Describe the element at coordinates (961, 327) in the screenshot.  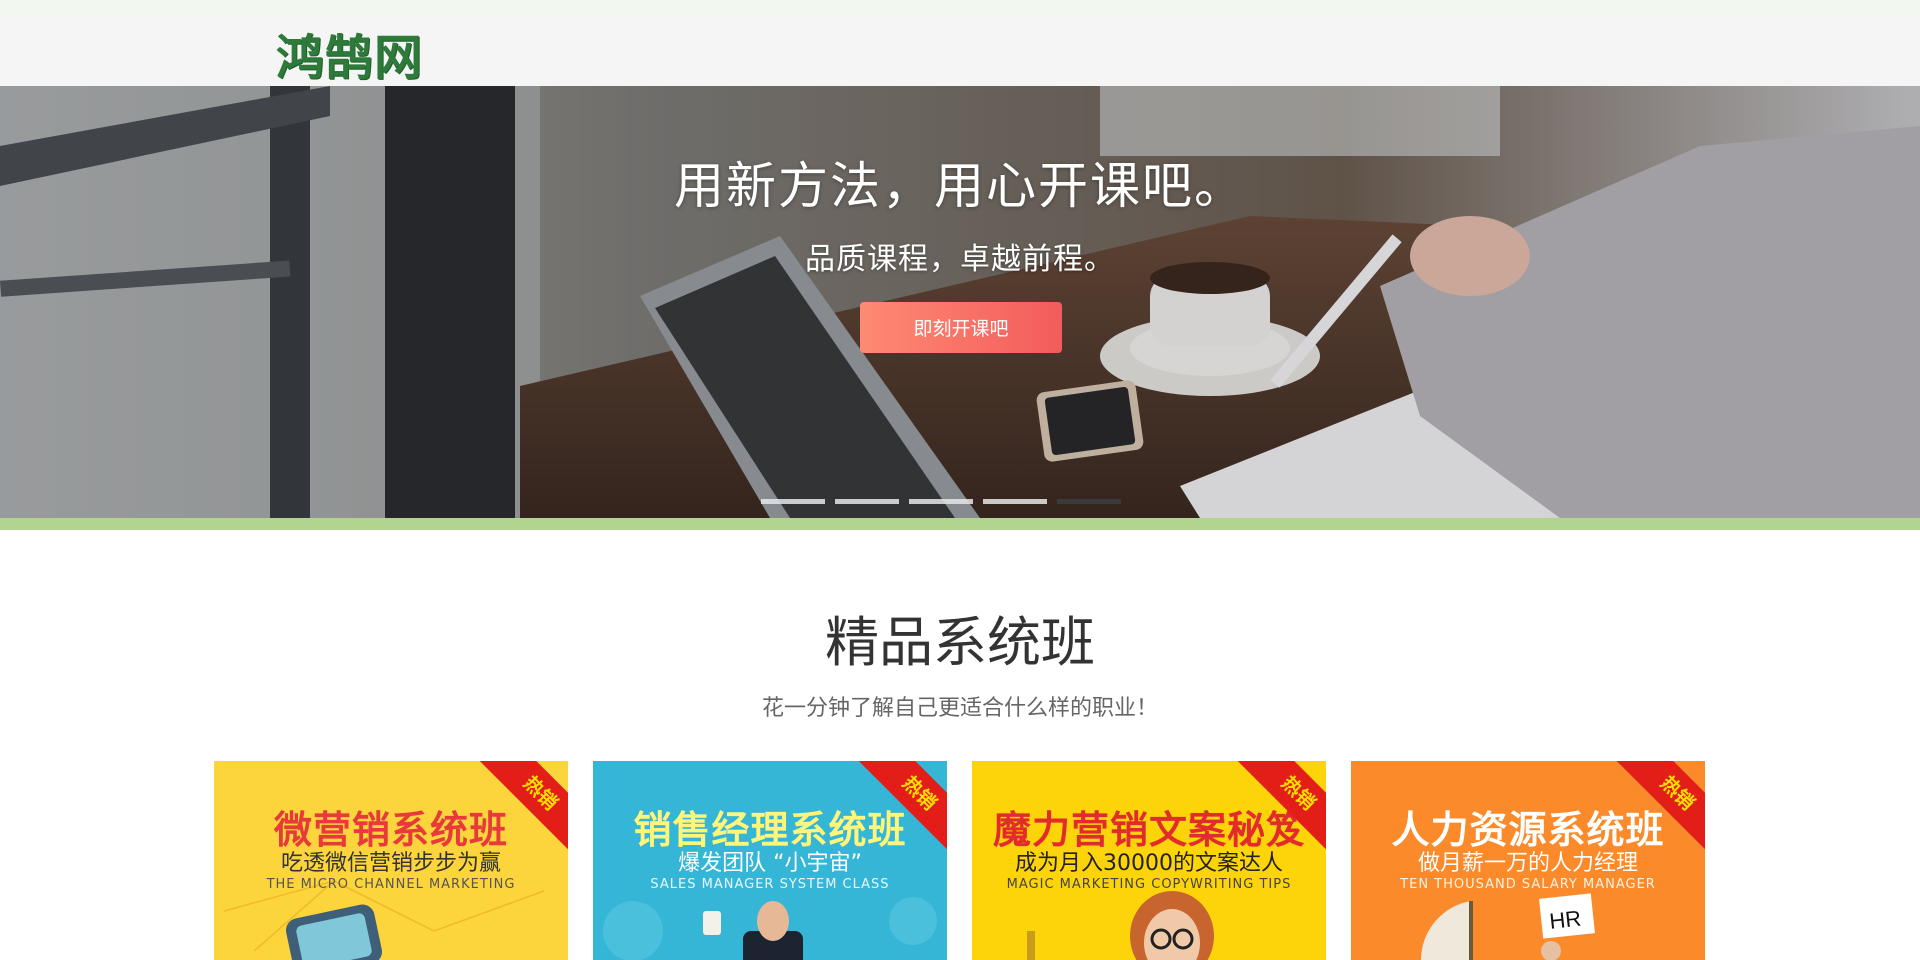
I see `start-course-button: 即刻开课吧` at that location.